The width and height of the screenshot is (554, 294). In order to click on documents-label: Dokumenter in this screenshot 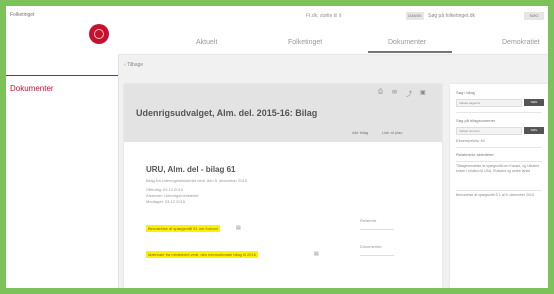, I will do `click(371, 246)`.